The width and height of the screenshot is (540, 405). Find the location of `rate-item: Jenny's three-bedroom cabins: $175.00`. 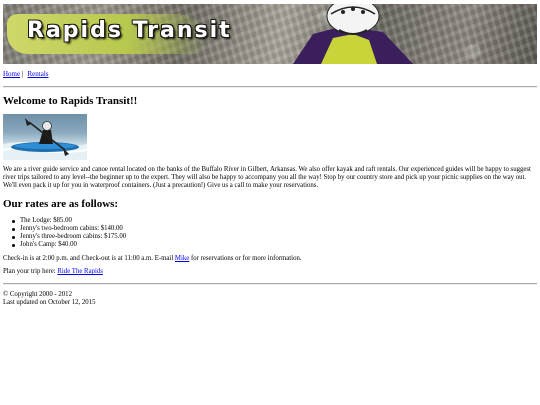

rate-item: Jenny's three-bedroom cabins: $175.00 is located at coordinates (69, 236).